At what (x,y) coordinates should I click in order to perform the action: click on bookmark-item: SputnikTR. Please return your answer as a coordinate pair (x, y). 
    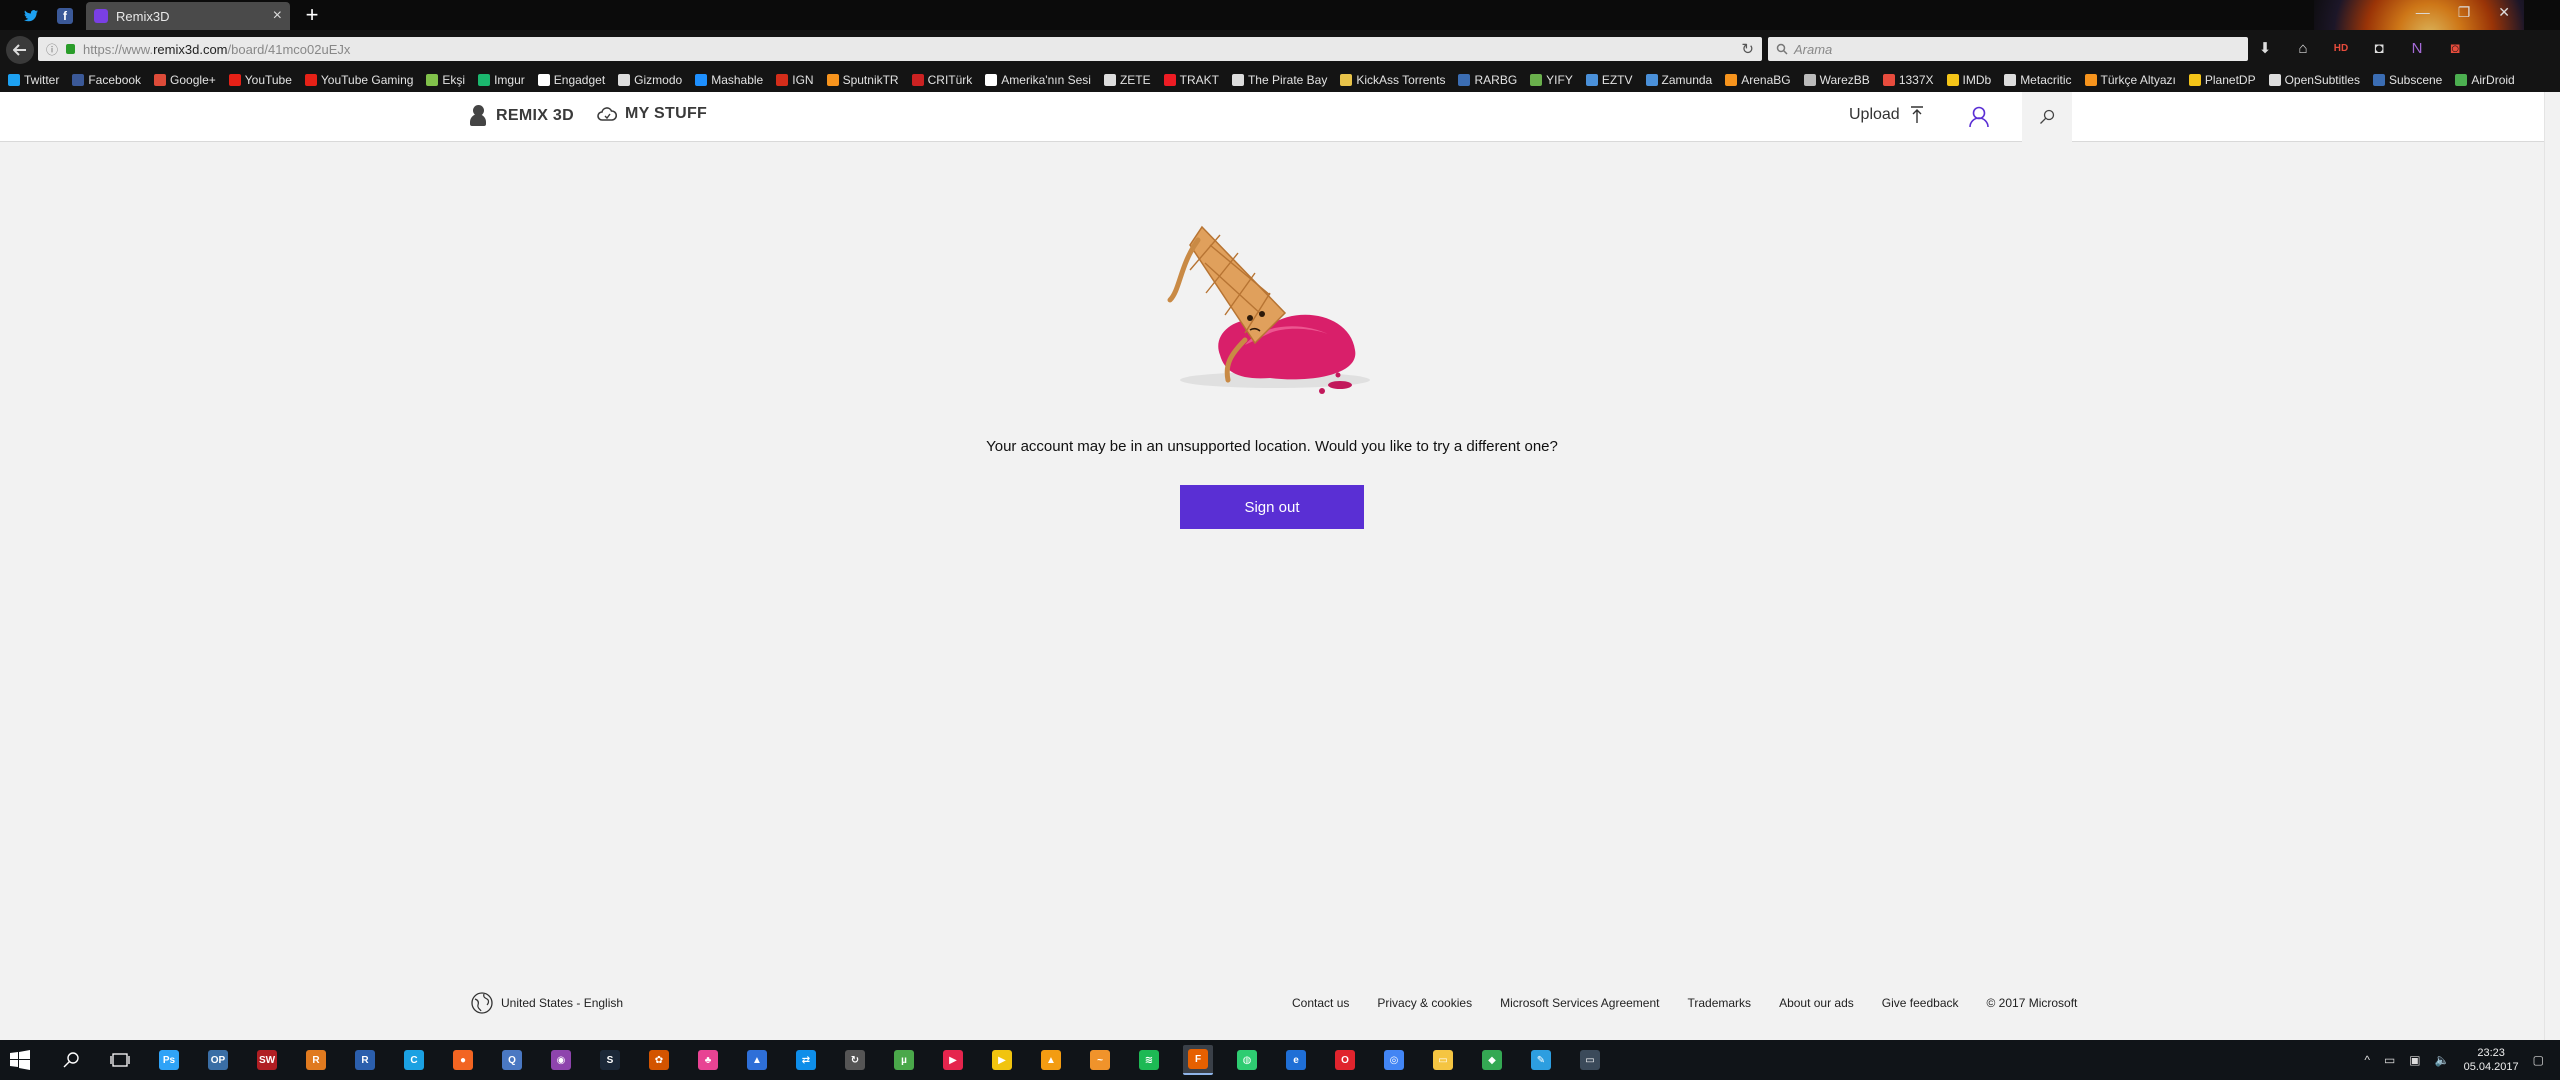
    Looking at the image, I should click on (862, 80).